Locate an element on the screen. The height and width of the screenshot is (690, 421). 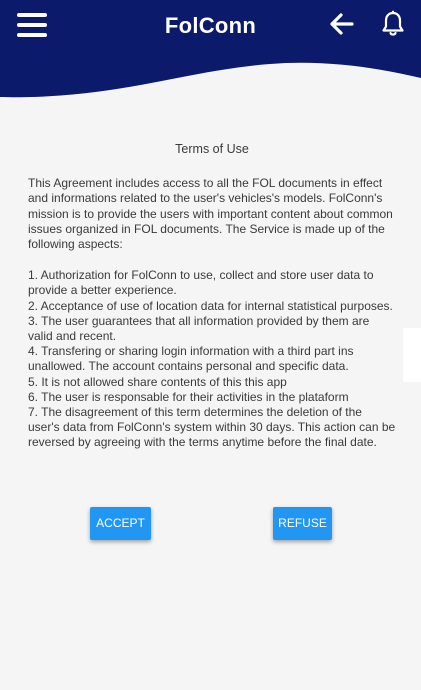
refuse-button: REFUSE is located at coordinates (302, 523).